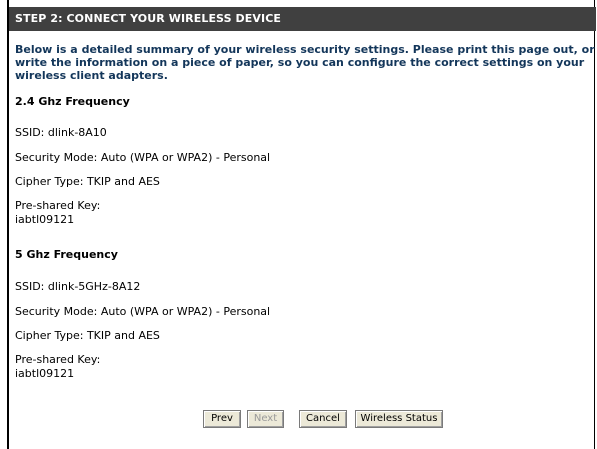 Image resolution: width=597 pixels, height=449 pixels. I want to click on band-5-cipher-type: Cipher Type: TKIP and AES, so click(87, 335).